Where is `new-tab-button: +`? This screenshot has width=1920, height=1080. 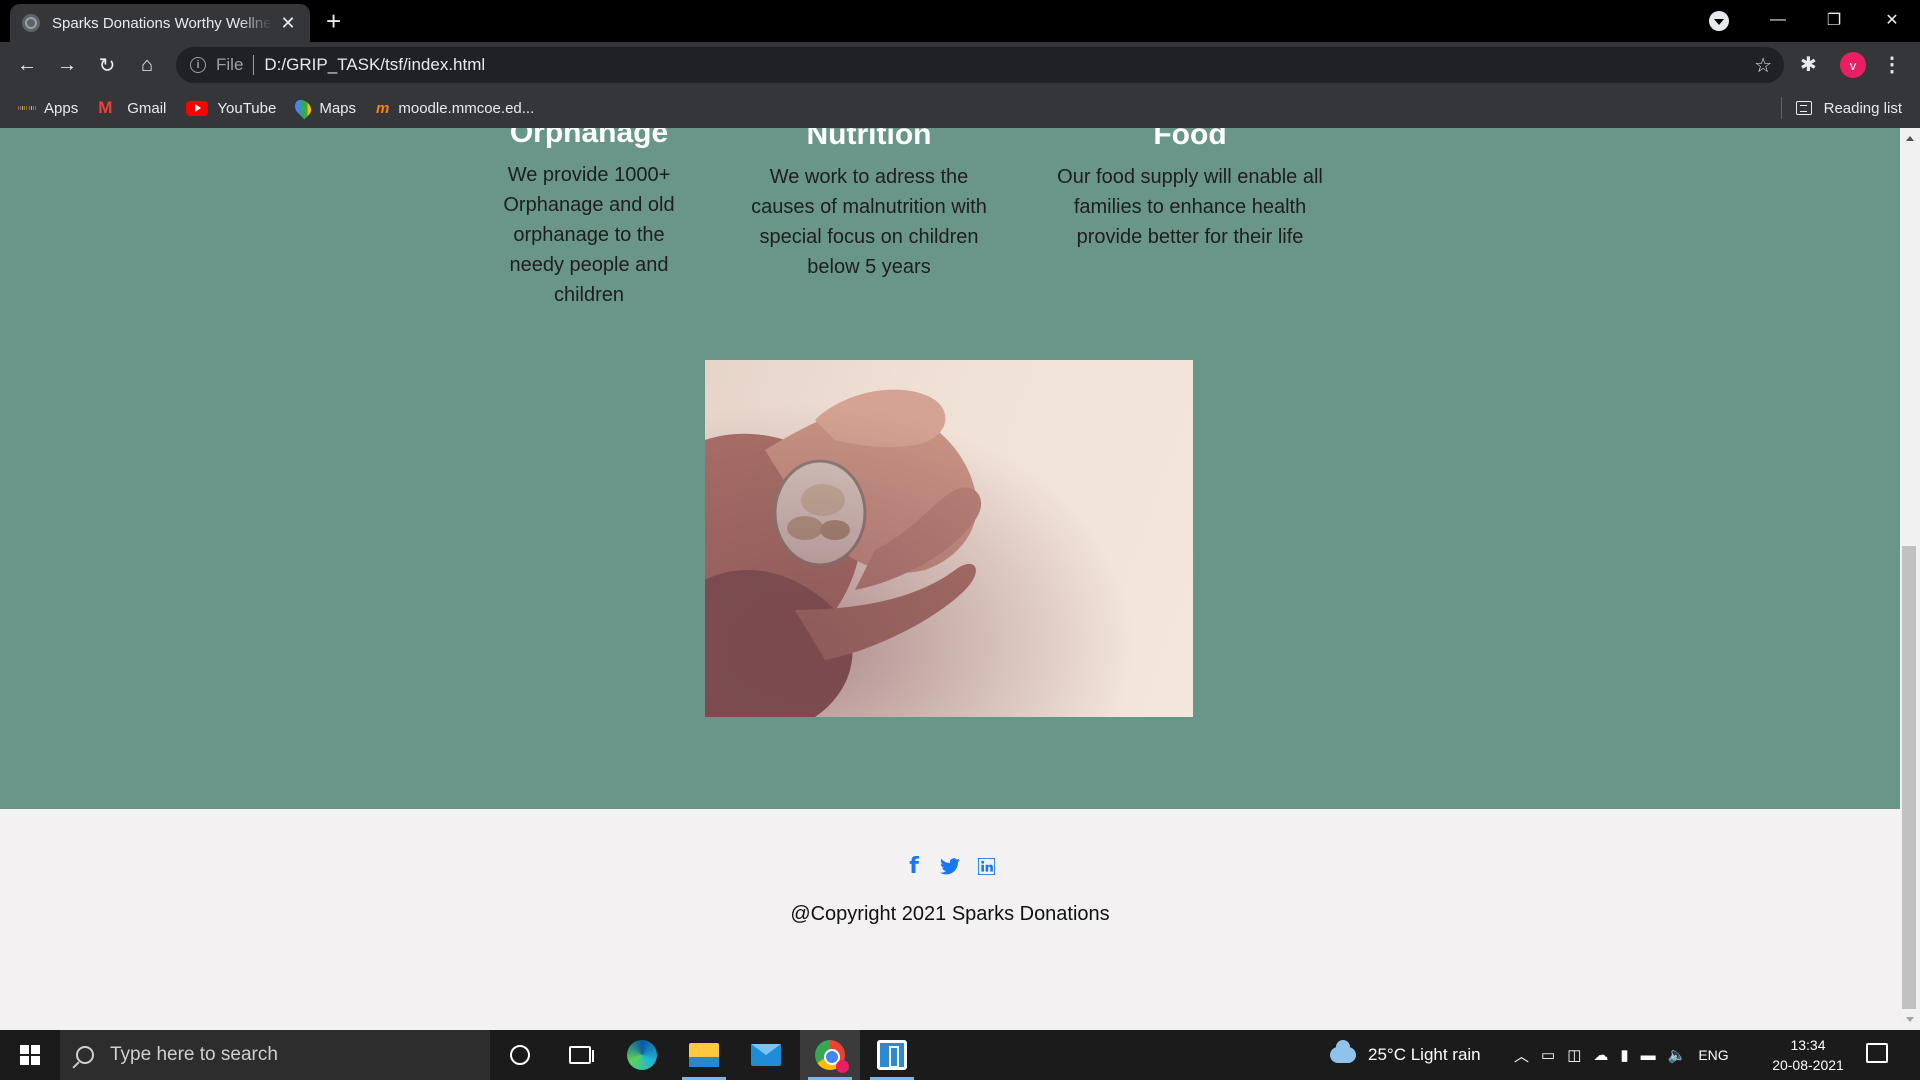 new-tab-button: + is located at coordinates (333, 21).